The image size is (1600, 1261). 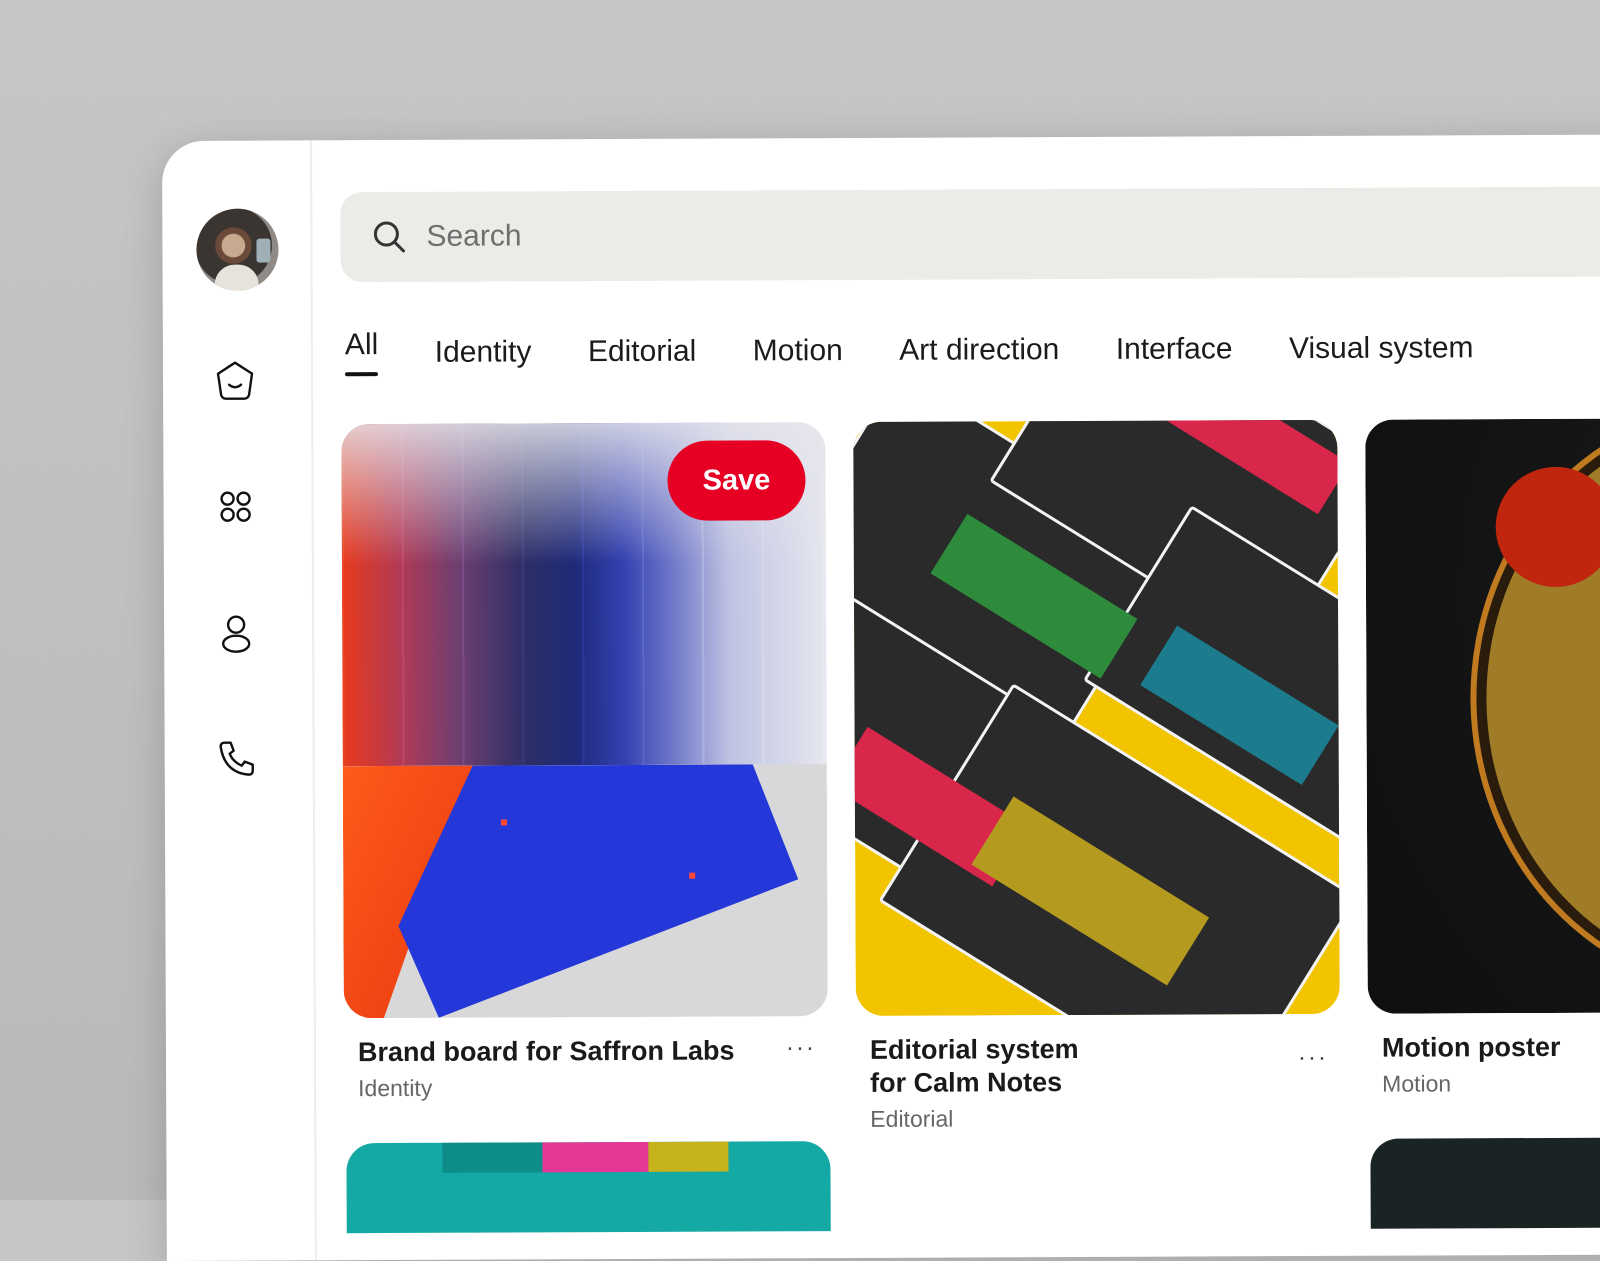 What do you see at coordinates (389, 237) in the screenshot?
I see `search-icon` at bounding box center [389, 237].